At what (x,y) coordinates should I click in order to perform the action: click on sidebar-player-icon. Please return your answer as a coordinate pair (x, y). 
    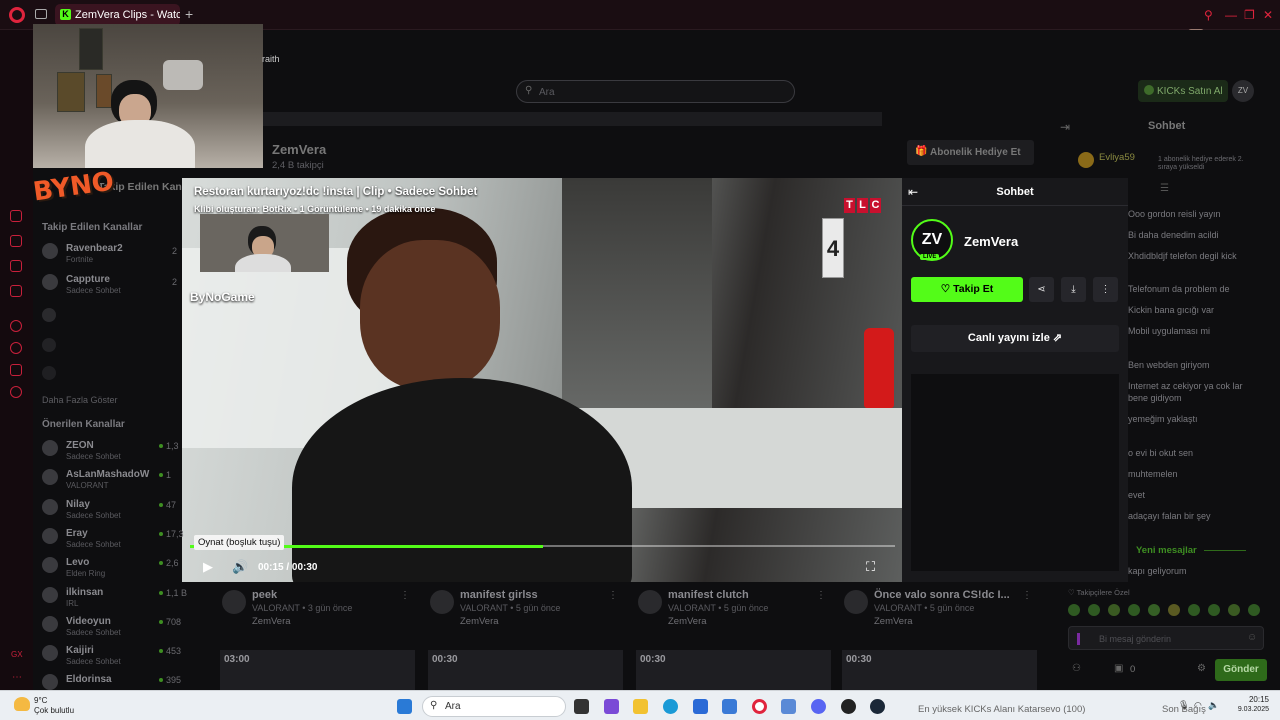
    Looking at the image, I should click on (16, 326).